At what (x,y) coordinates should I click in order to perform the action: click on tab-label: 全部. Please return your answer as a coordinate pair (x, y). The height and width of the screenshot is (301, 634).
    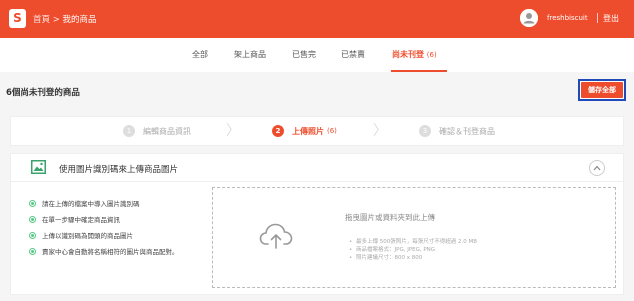
    Looking at the image, I should click on (200, 54).